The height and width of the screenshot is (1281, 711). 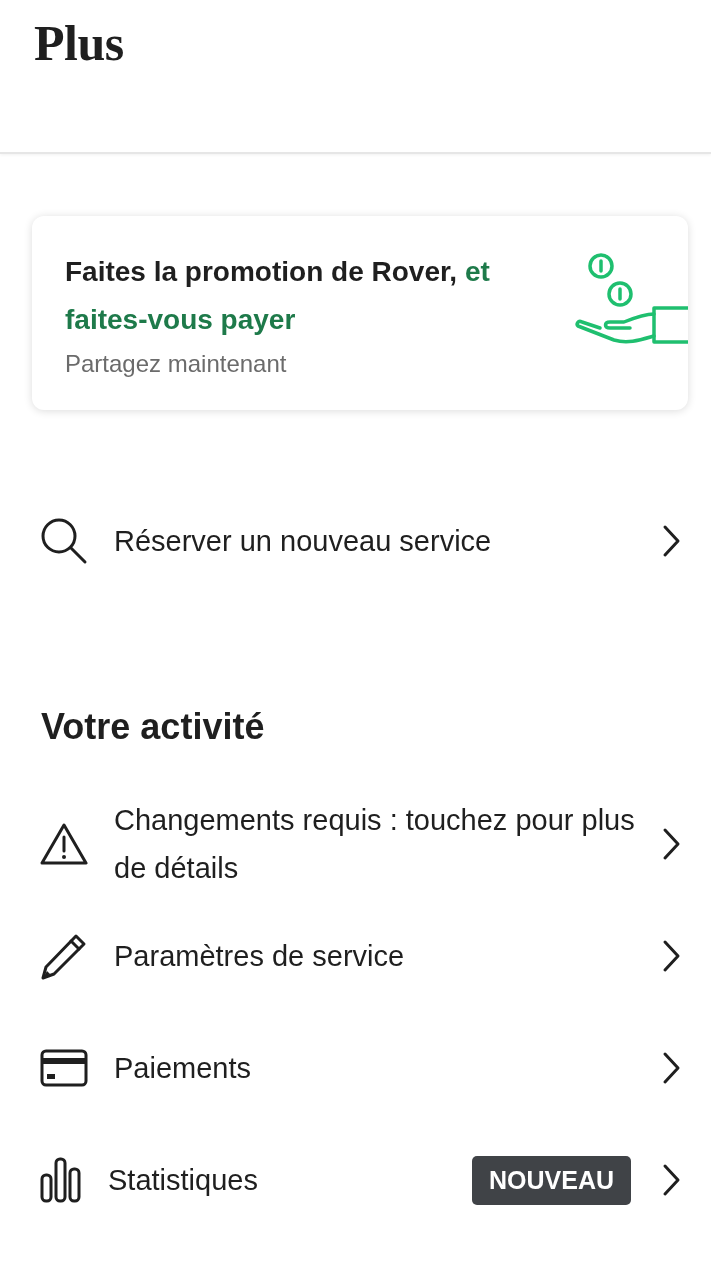 I want to click on search-service-row: Réserver un nouveau service, so click(x=355, y=541).